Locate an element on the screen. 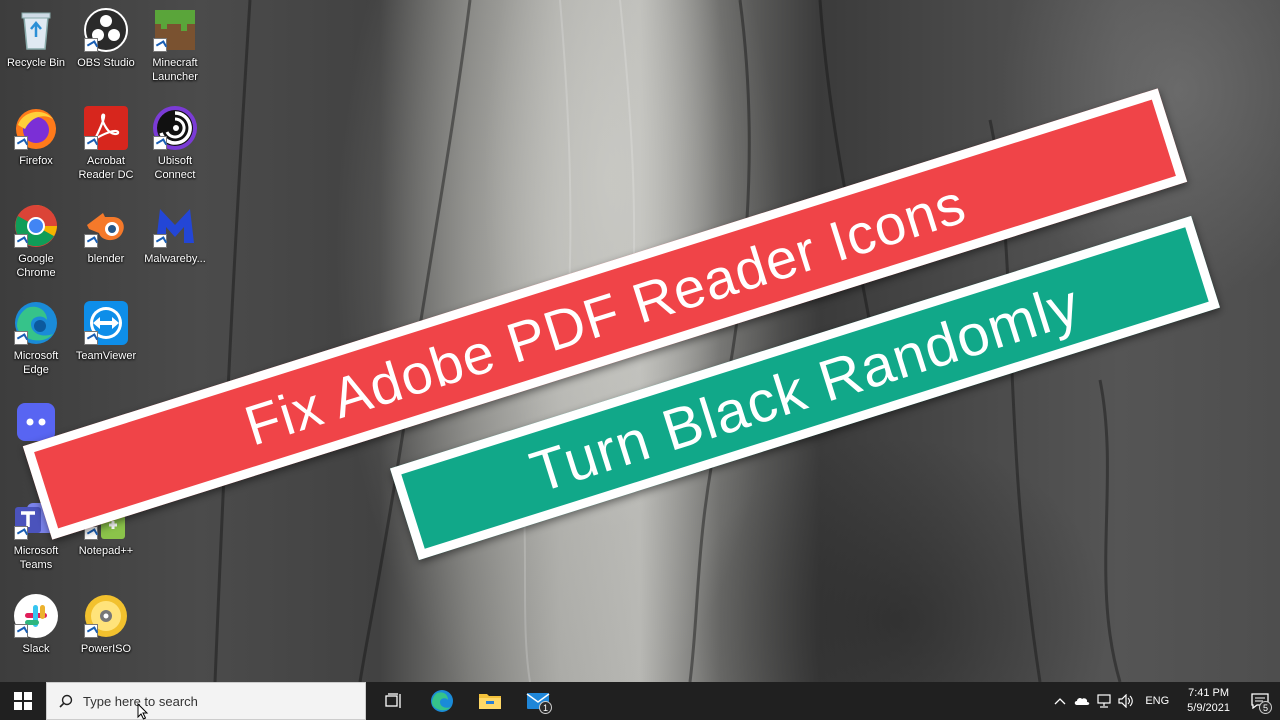  taskbar-edge-button is located at coordinates (442, 701).